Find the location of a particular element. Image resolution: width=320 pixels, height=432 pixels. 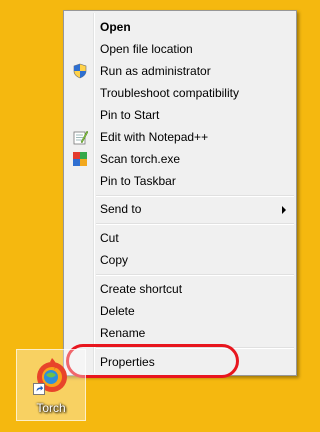

antivirus-icon is located at coordinates (80, 159).